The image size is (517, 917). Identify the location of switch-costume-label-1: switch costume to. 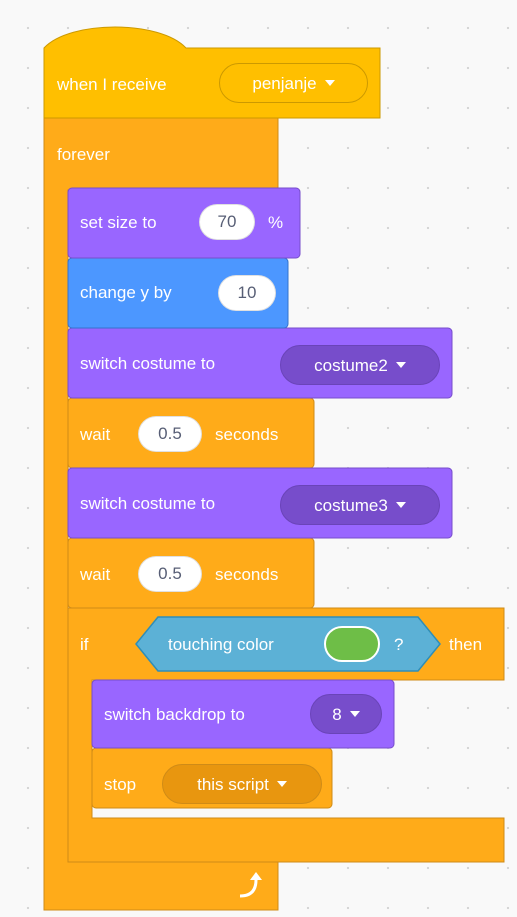
(148, 363).